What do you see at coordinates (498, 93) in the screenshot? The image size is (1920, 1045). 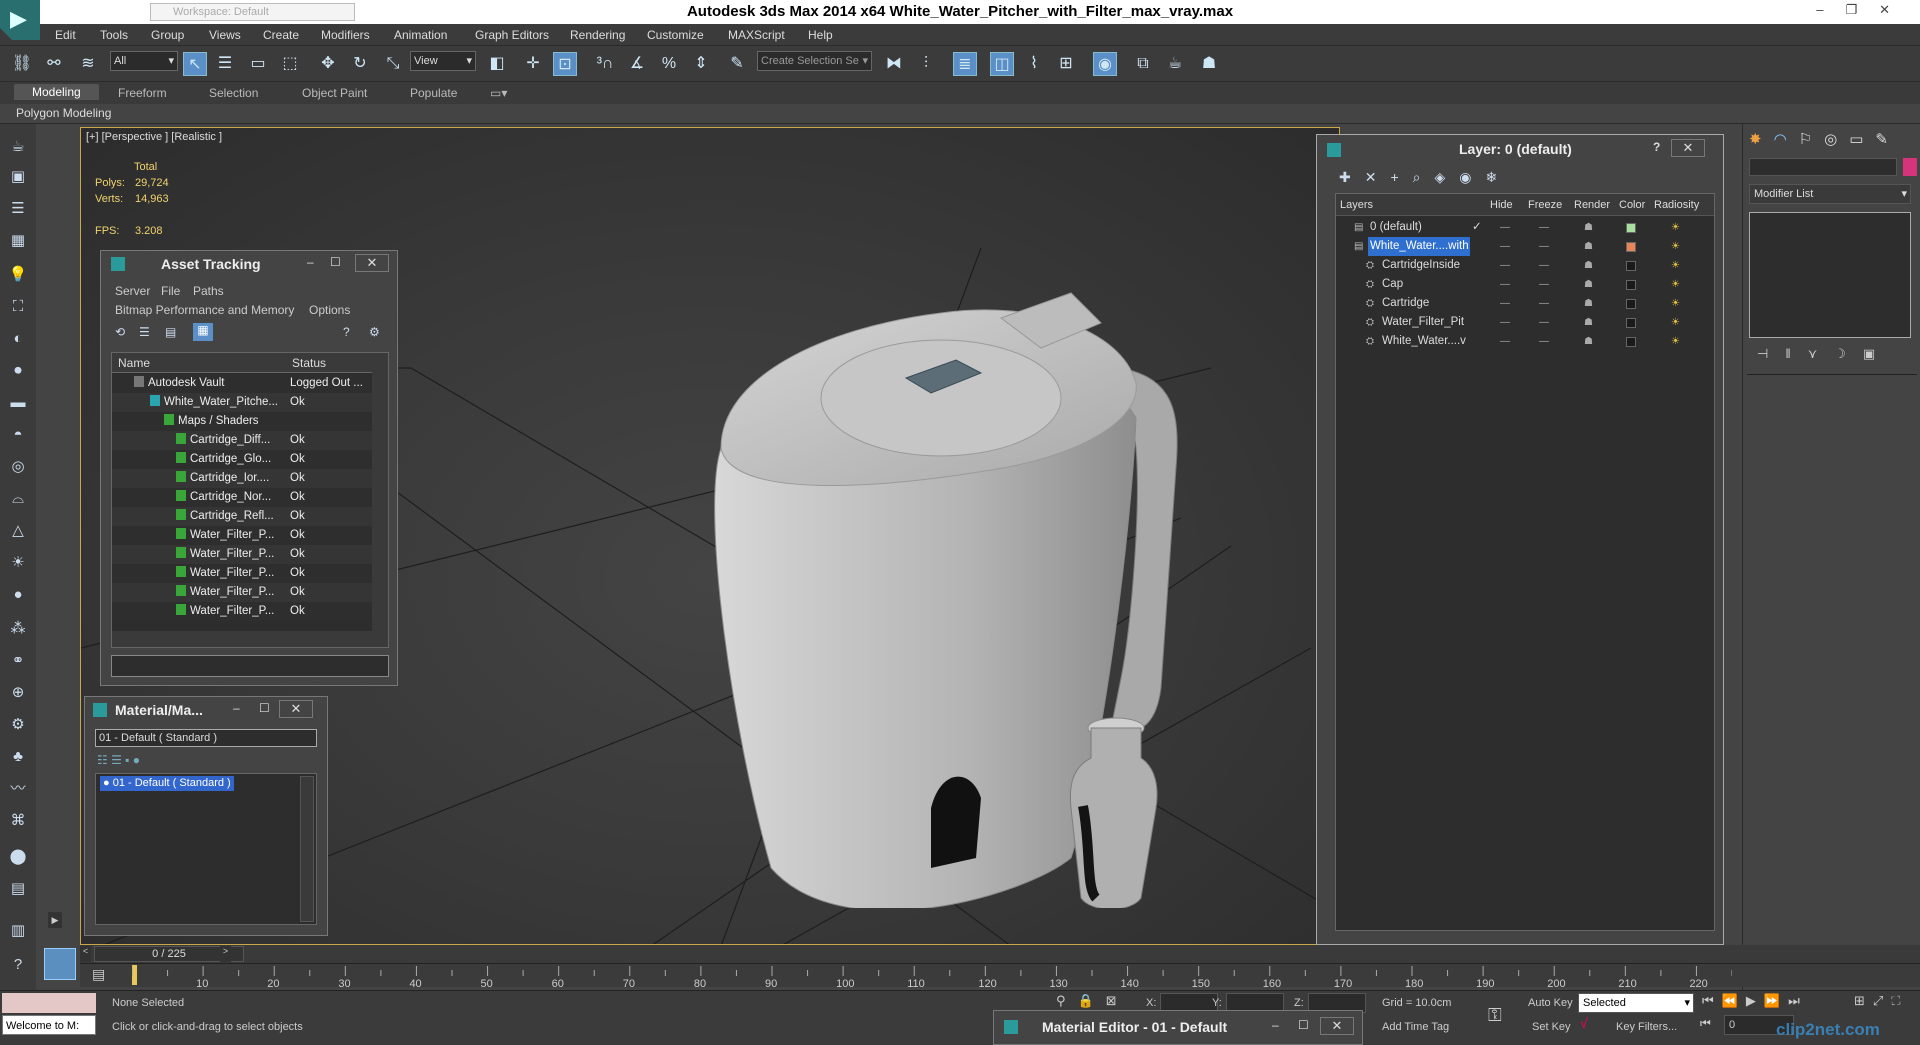 I see `ribbon-options-icon: ▭▾` at bounding box center [498, 93].